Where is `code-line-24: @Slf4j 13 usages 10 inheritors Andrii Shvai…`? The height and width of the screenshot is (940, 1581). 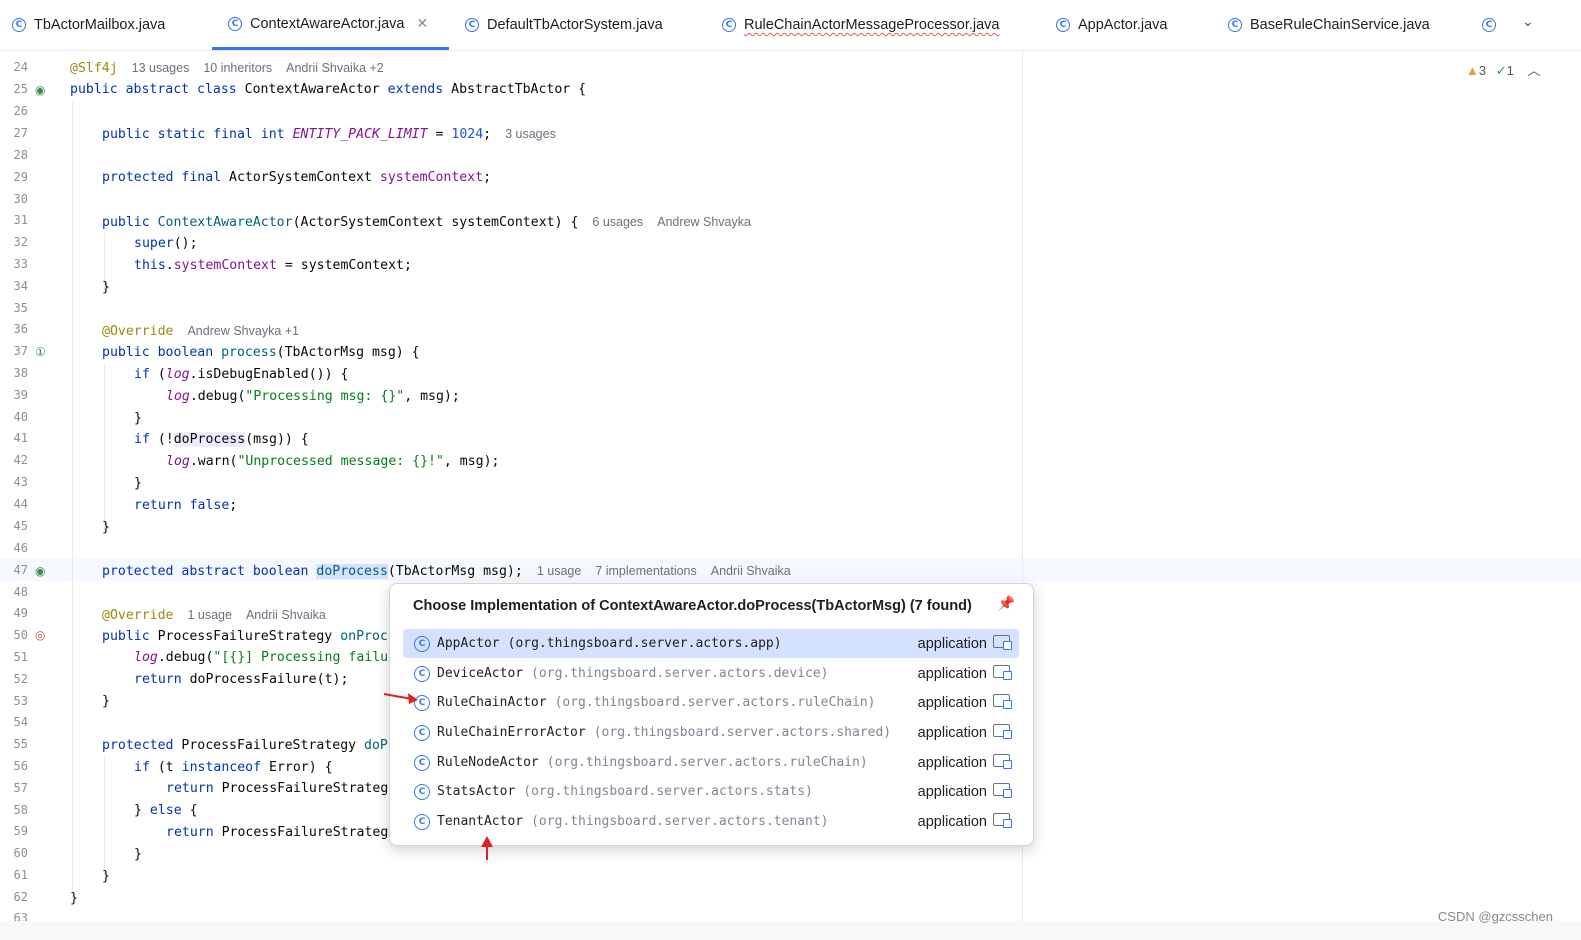 code-line-24: @Slf4j 13 usages 10 inheritors Andrii Shvai… is located at coordinates (227, 68).